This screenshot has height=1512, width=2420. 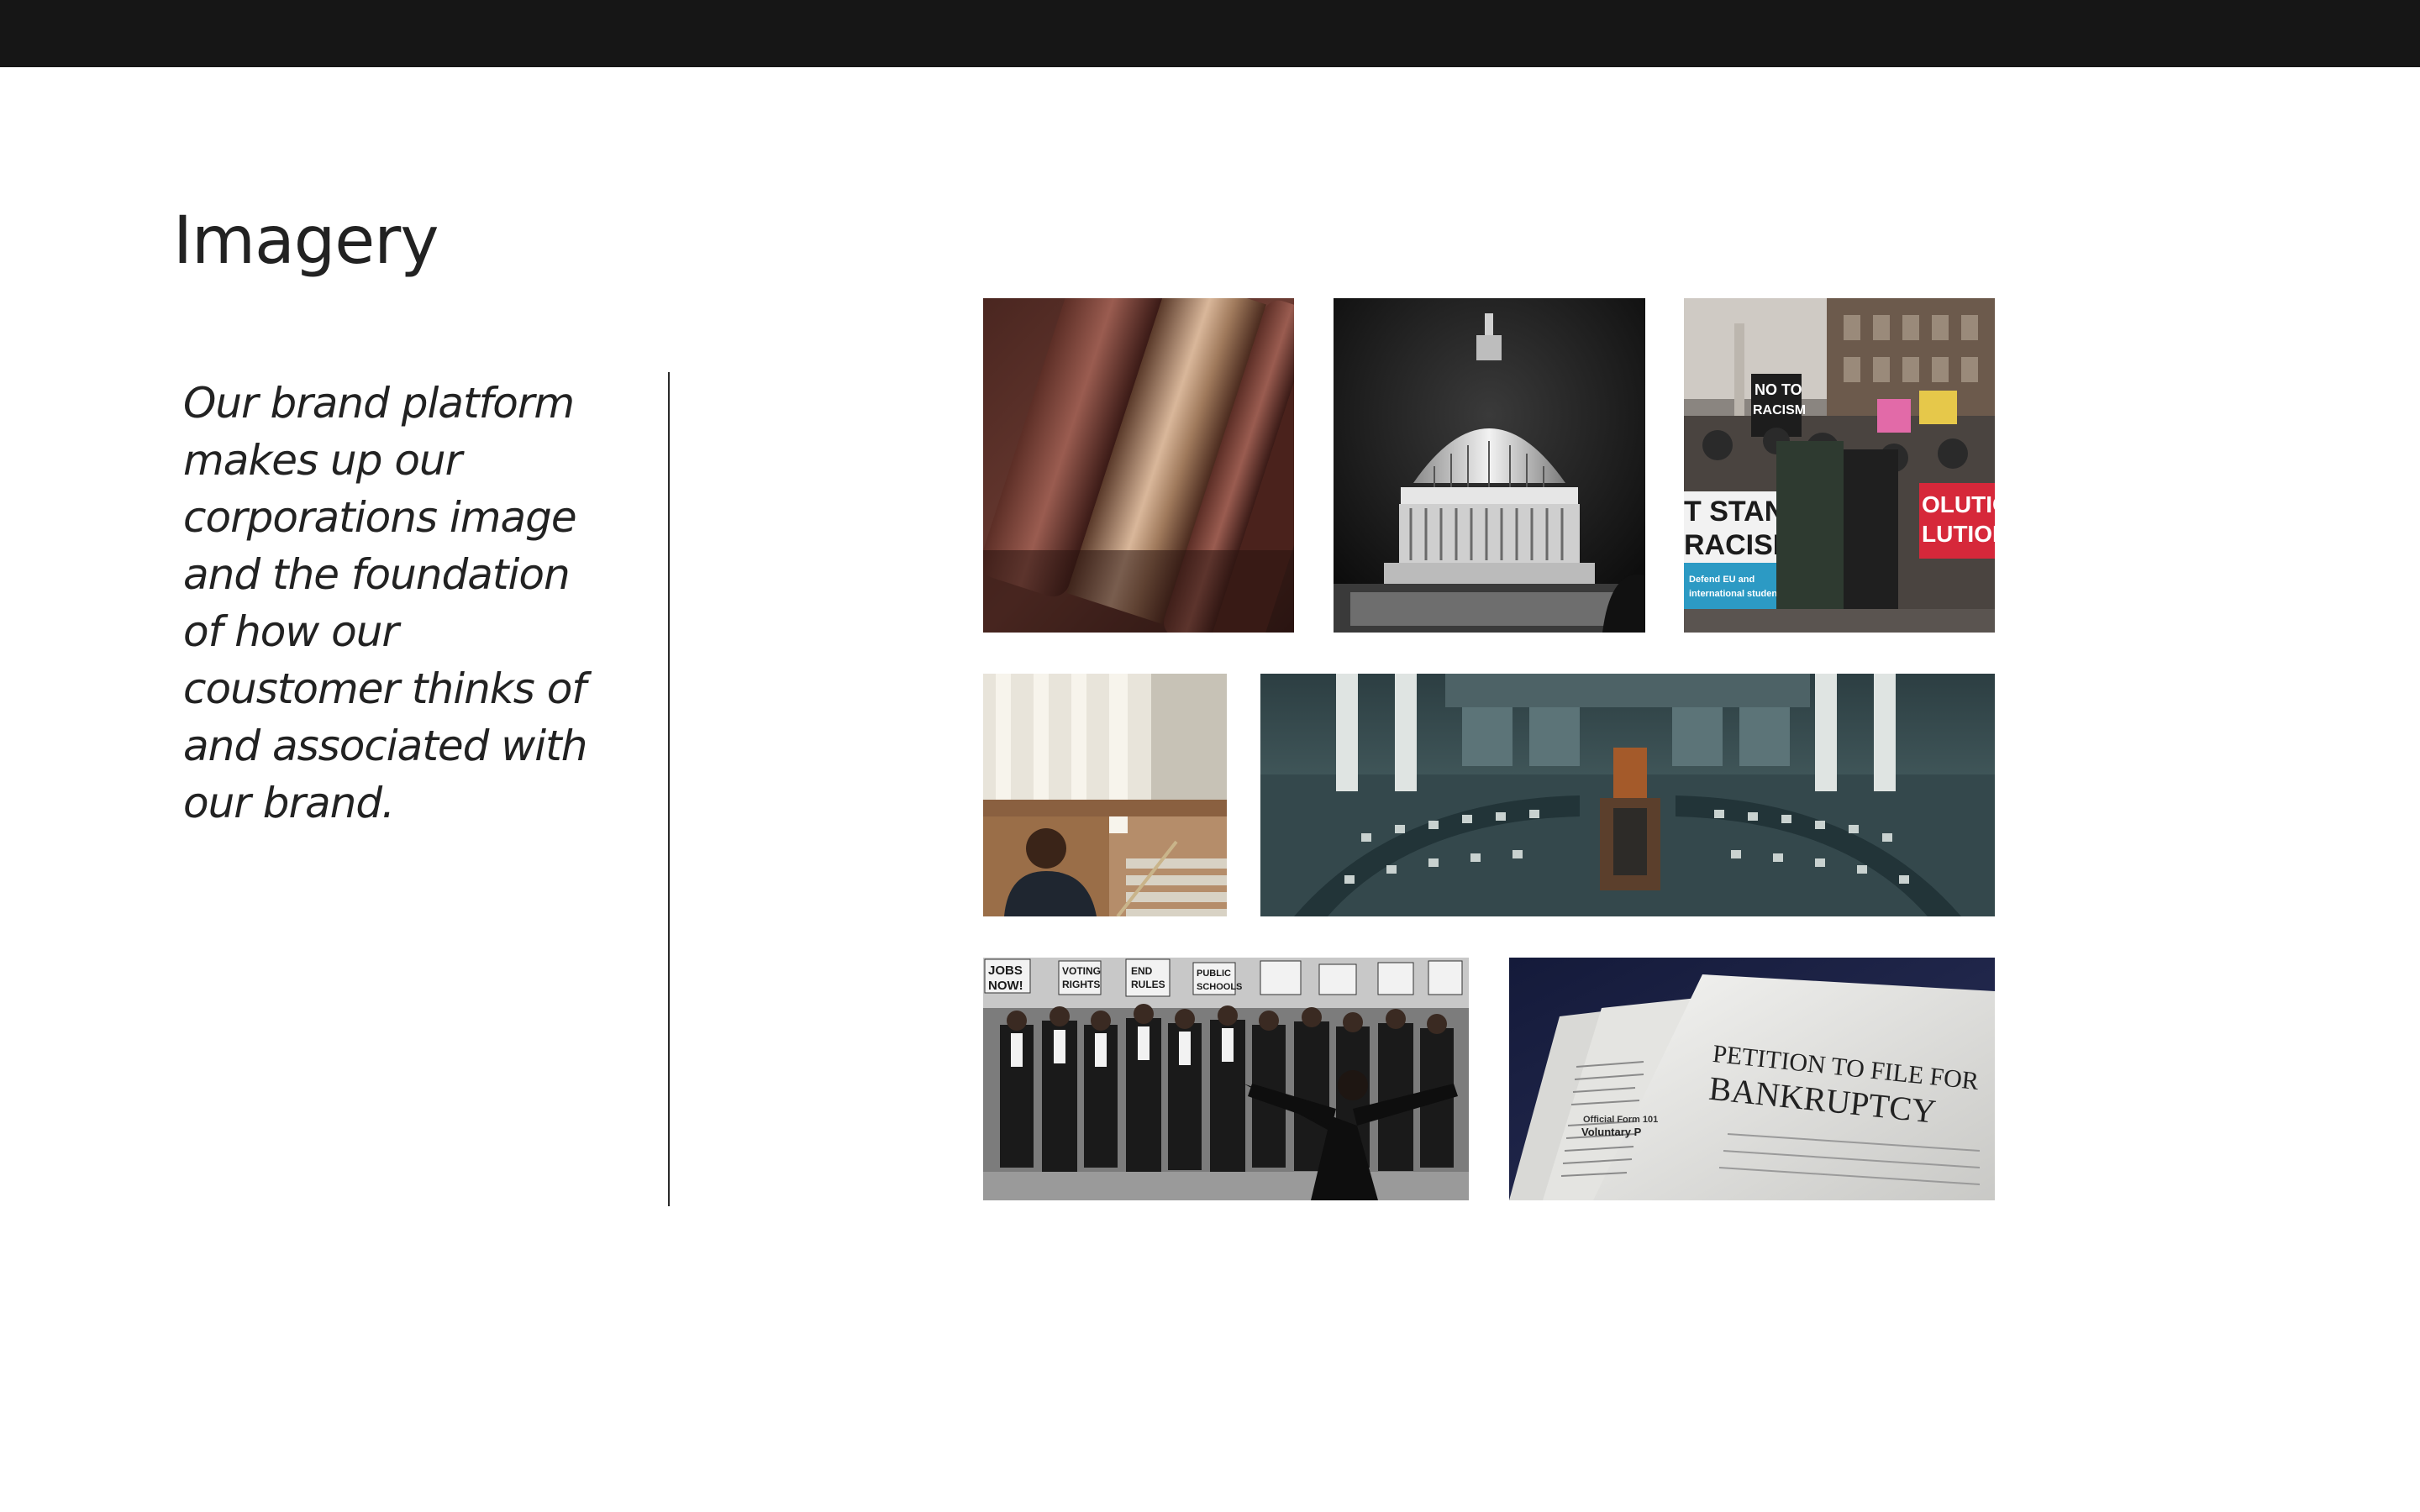 What do you see at coordinates (1627, 795) in the screenshot?
I see `parliament-chamber-photo` at bounding box center [1627, 795].